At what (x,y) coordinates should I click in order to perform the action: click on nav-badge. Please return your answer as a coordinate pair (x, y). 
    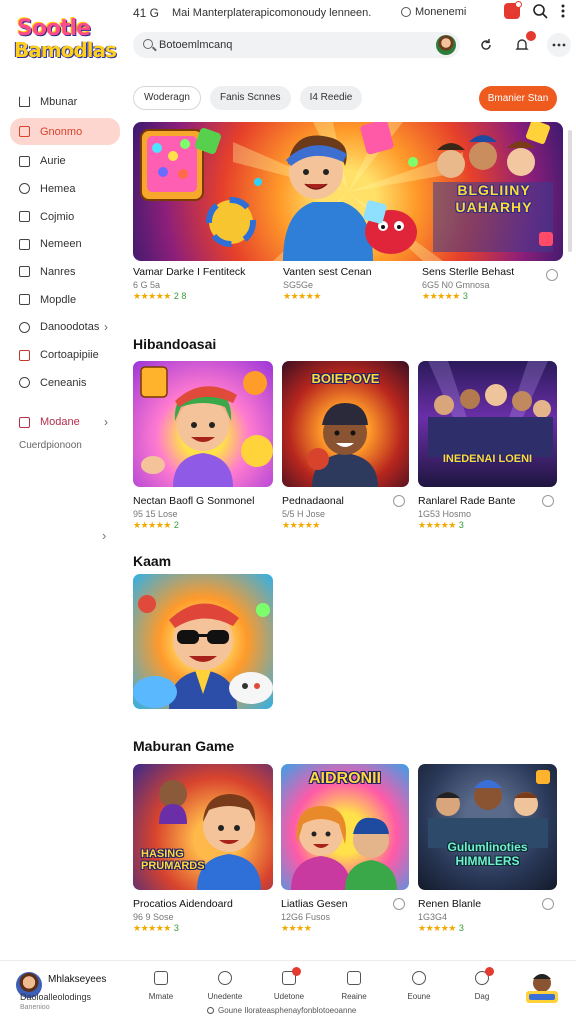
    Looking at the image, I should click on (296, 971).